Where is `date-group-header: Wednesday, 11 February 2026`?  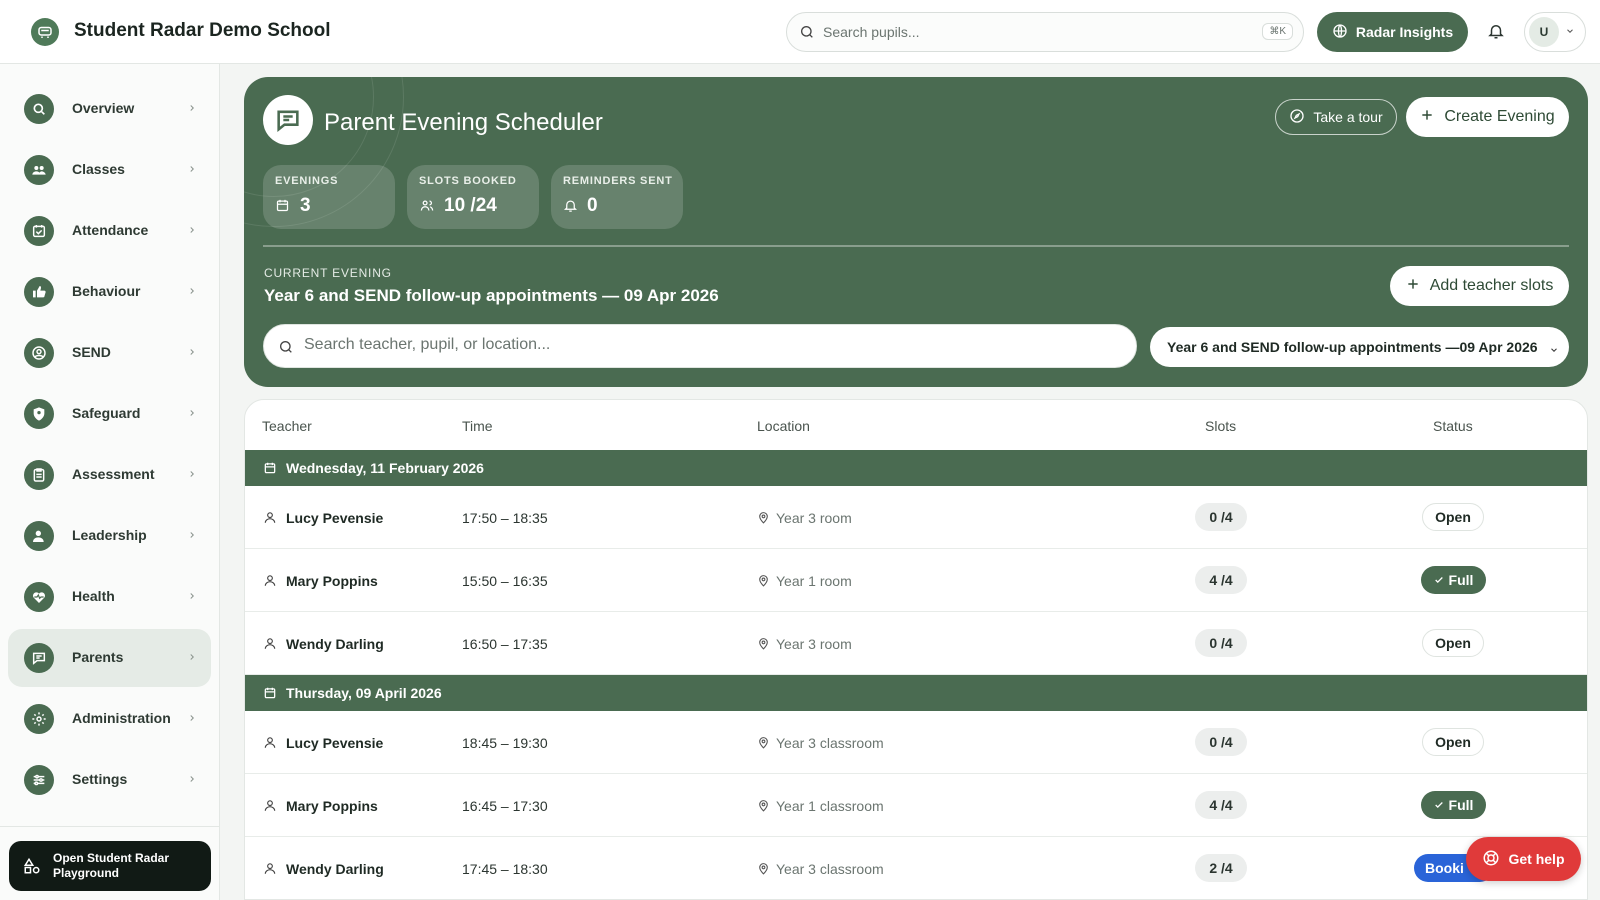 date-group-header: Wednesday, 11 February 2026 is located at coordinates (916, 468).